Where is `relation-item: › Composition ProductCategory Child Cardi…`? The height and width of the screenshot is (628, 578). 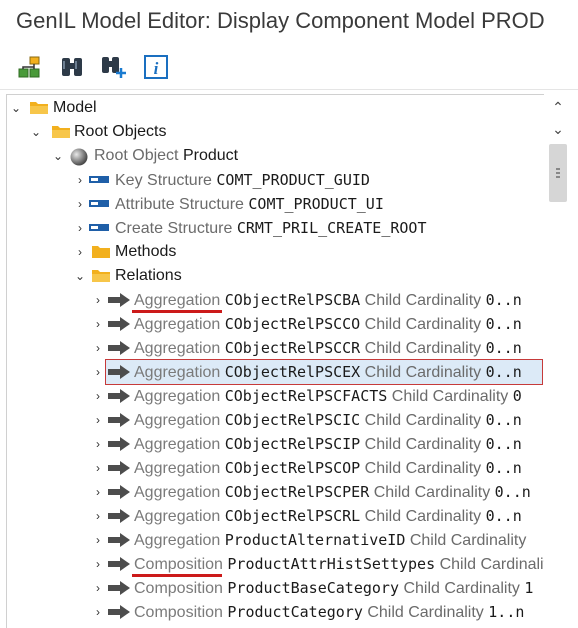 relation-item: › Composition ProductCategory Child Cardi… is located at coordinates (275, 612).